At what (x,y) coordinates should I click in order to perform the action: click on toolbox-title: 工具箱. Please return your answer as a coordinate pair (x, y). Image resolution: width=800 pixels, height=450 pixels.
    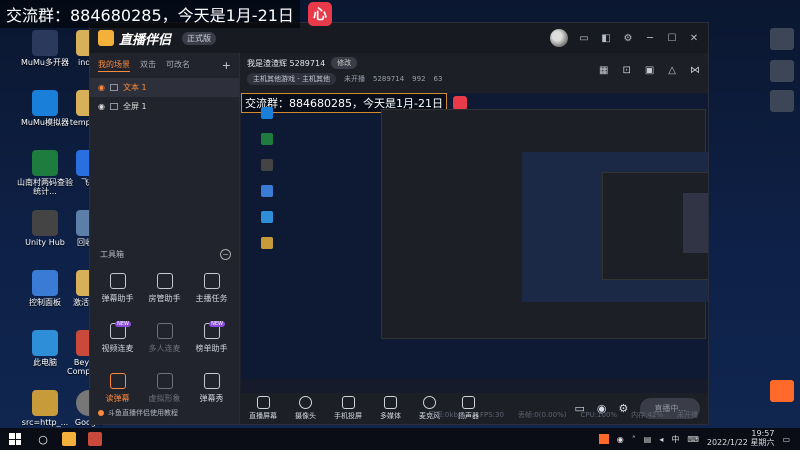
    Looking at the image, I should click on (112, 254).